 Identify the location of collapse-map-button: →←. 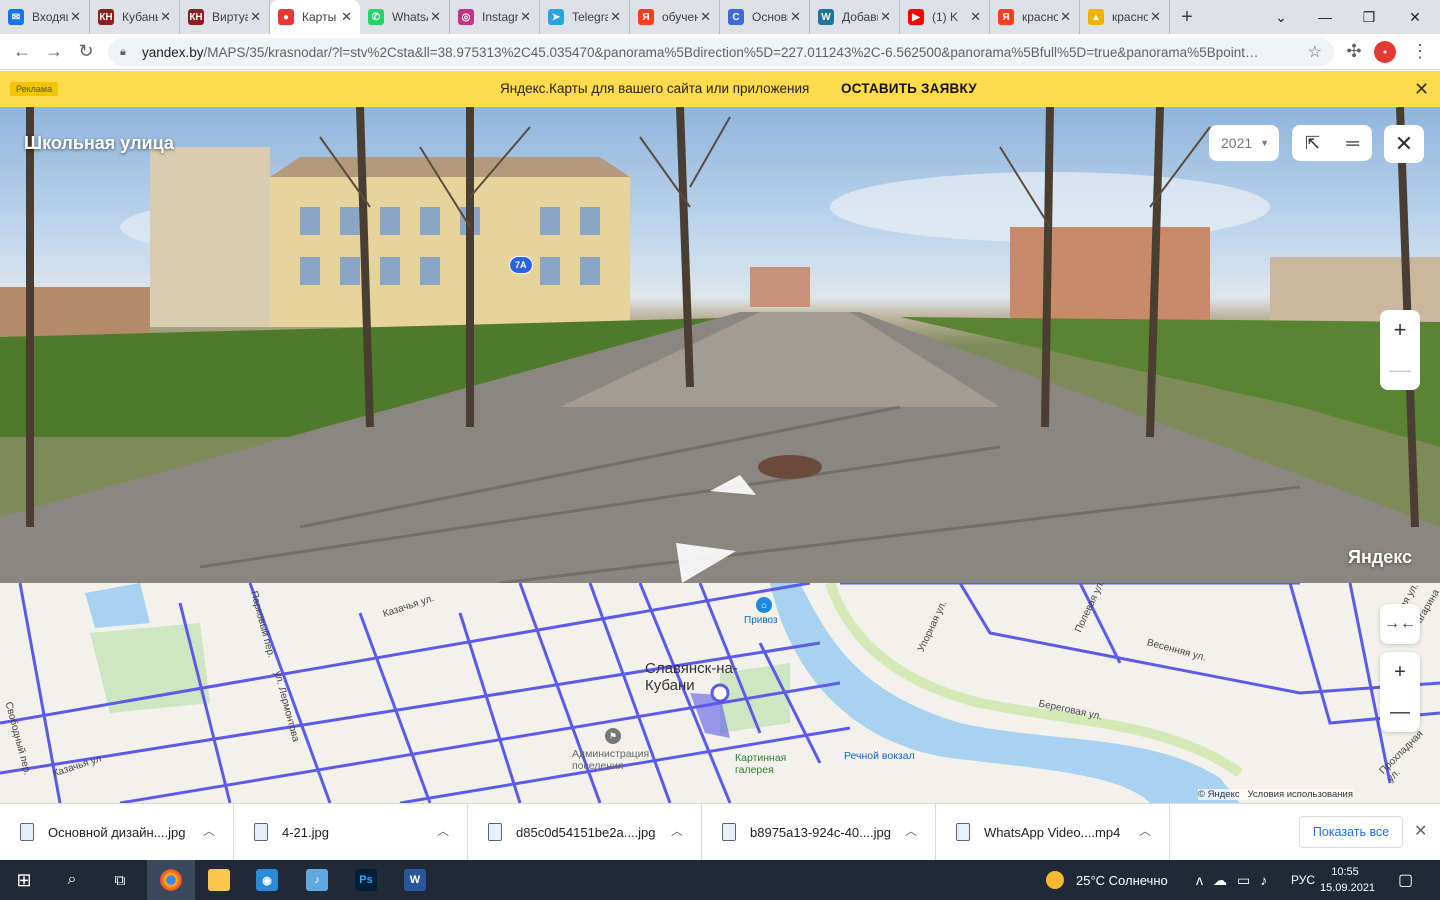
(1400, 624).